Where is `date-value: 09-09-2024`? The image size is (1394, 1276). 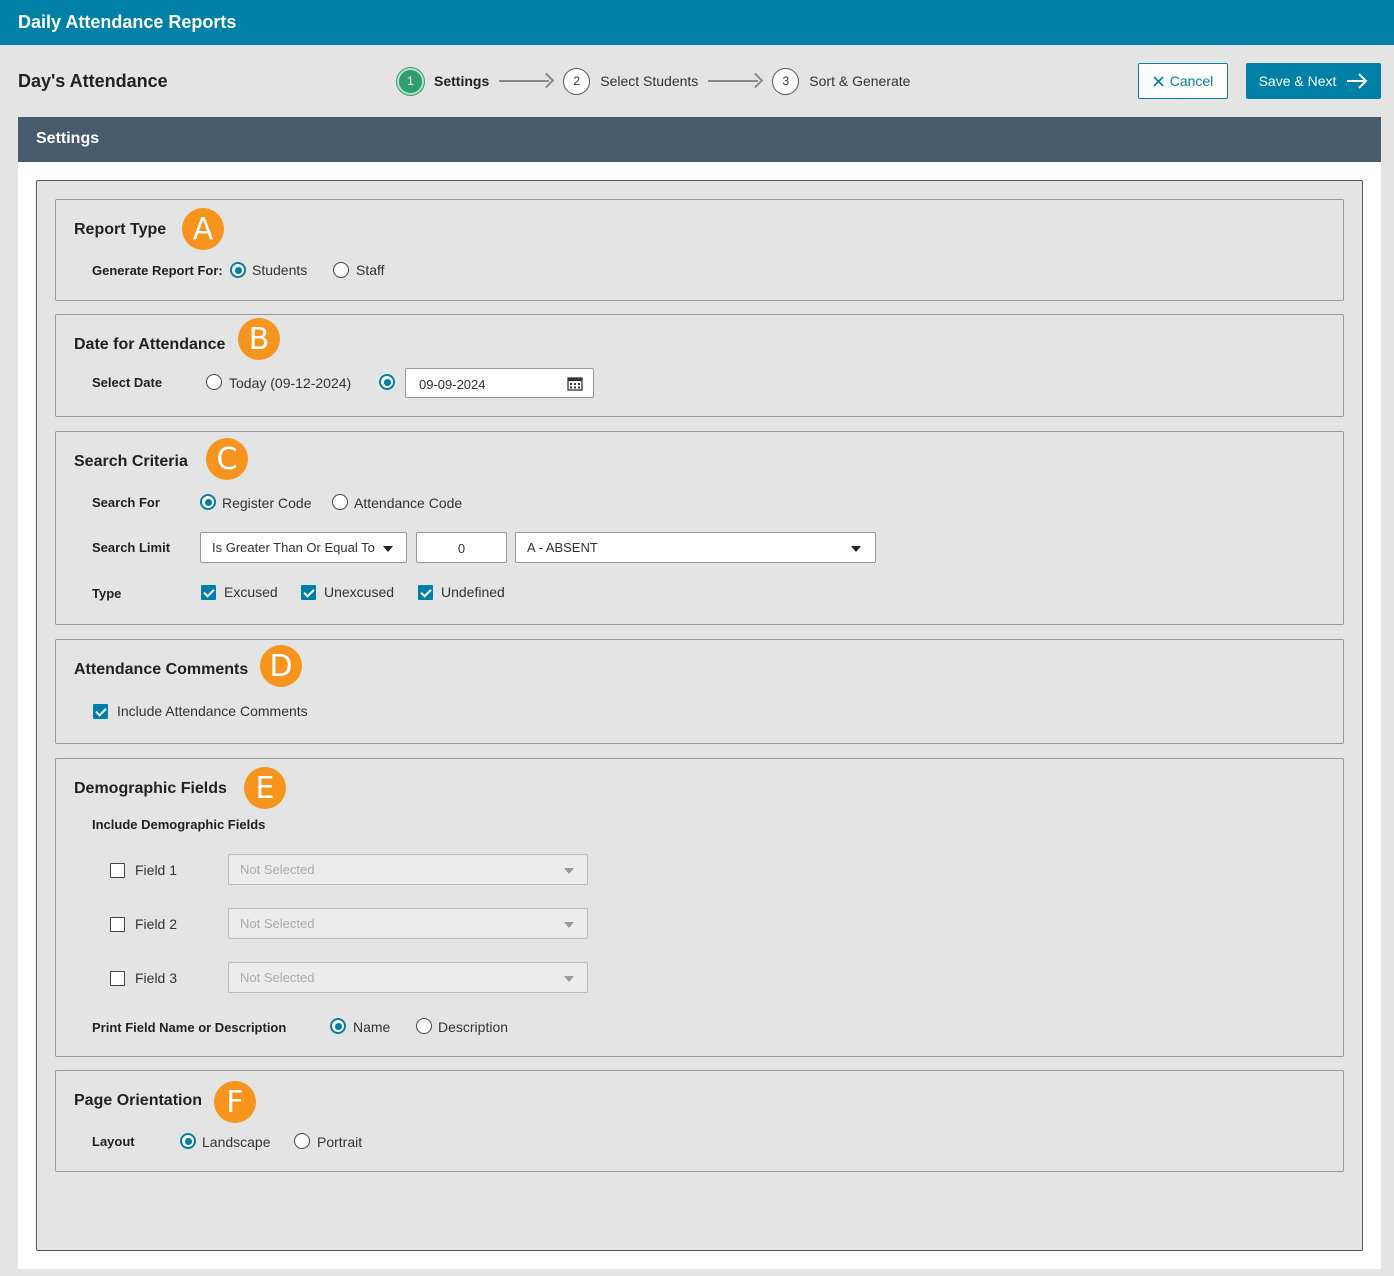
date-value: 09-09-2024 is located at coordinates (452, 384).